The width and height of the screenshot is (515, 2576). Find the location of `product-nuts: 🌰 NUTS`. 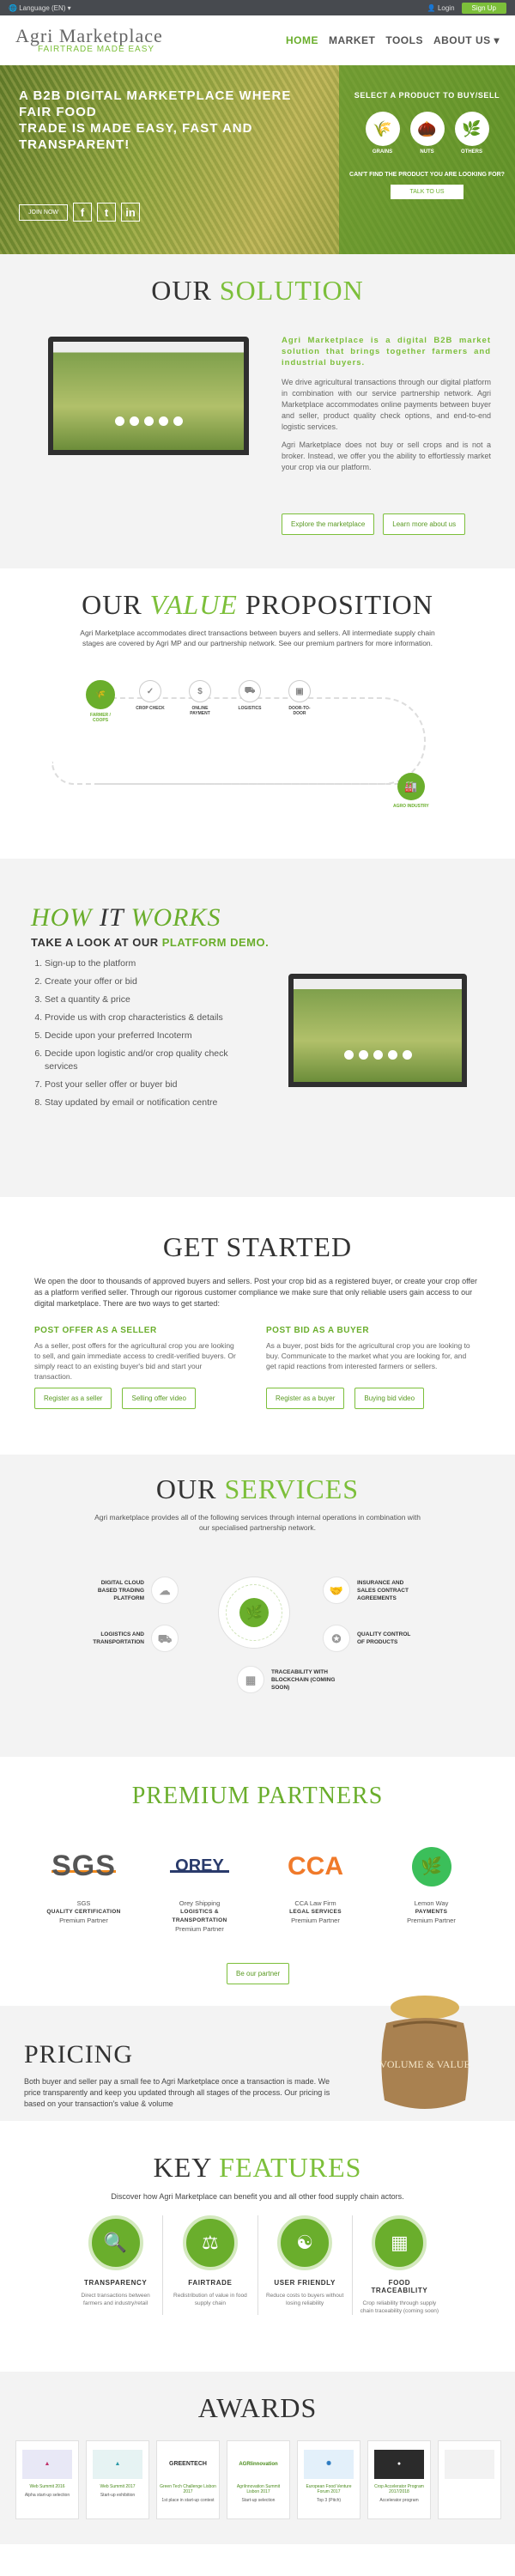

product-nuts: 🌰 NUTS is located at coordinates (427, 133).